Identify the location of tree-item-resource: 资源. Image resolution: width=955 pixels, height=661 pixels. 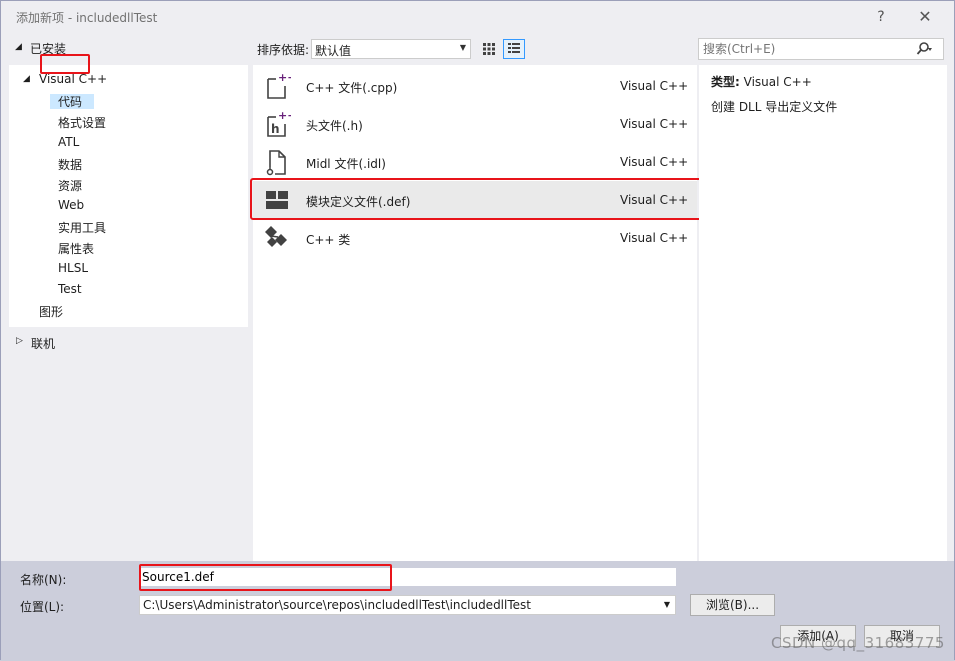
(70, 185).